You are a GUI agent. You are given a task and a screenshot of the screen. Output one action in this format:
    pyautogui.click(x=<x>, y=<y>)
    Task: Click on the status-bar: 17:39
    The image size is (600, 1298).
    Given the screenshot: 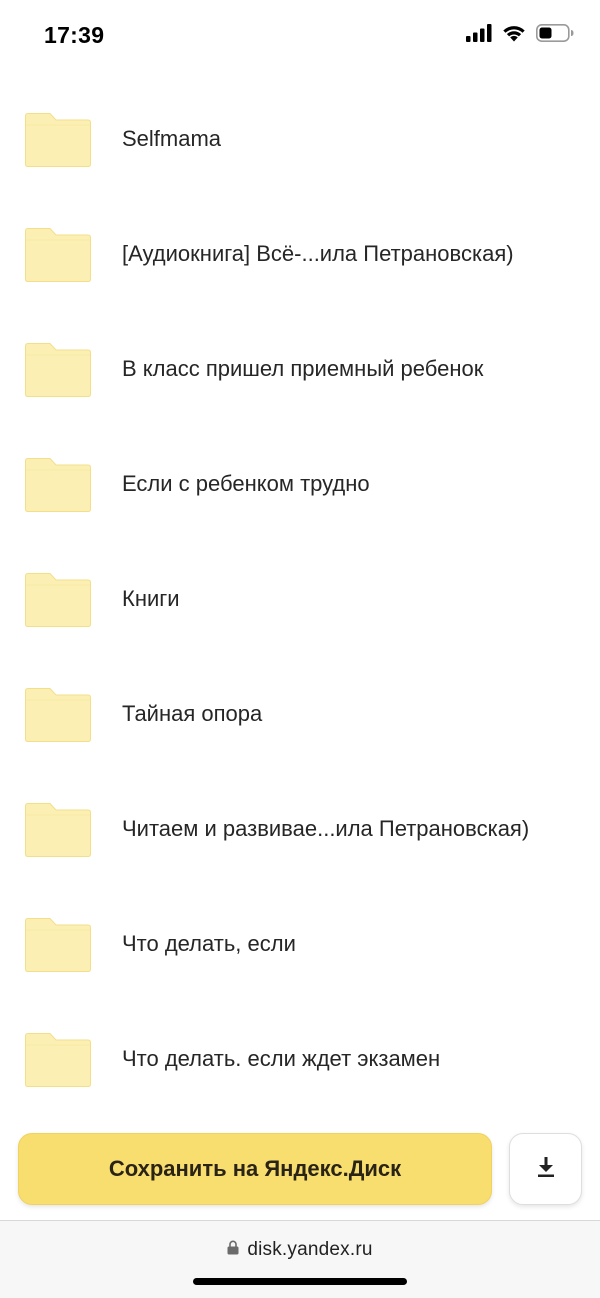 What is the action you would take?
    pyautogui.click(x=300, y=36)
    